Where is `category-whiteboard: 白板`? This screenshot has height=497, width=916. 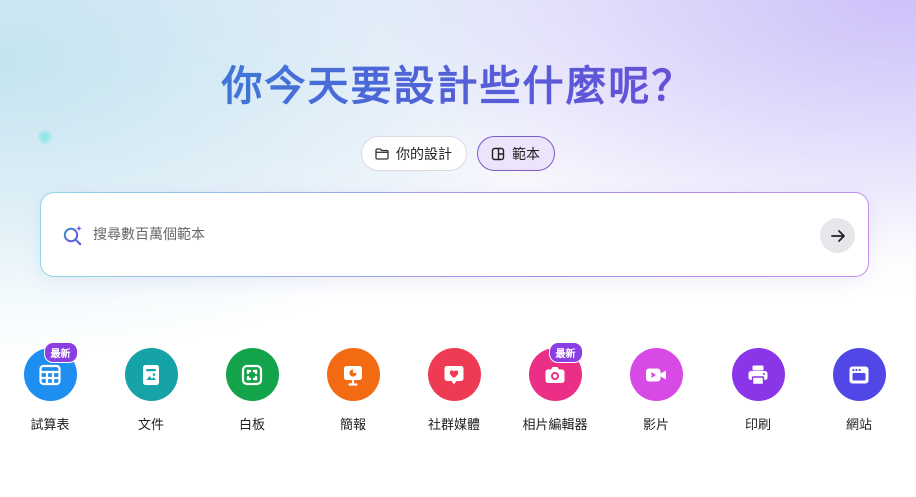
category-whiteboard: 白板 is located at coordinates (252, 390).